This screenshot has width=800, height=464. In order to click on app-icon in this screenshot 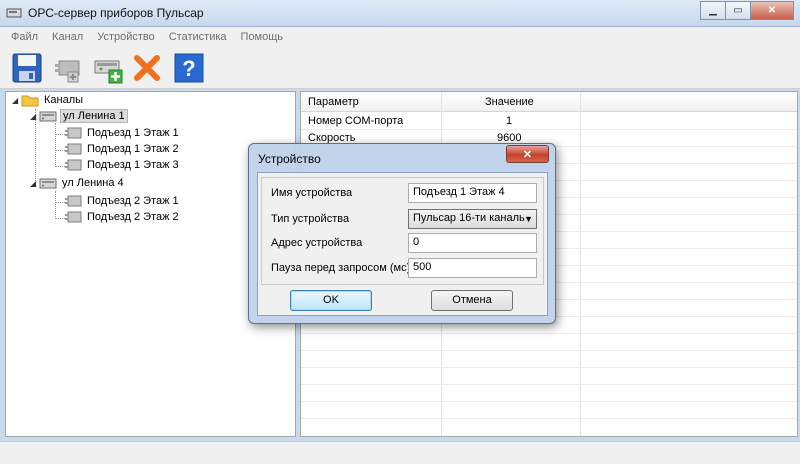, I will do `click(14, 13)`.